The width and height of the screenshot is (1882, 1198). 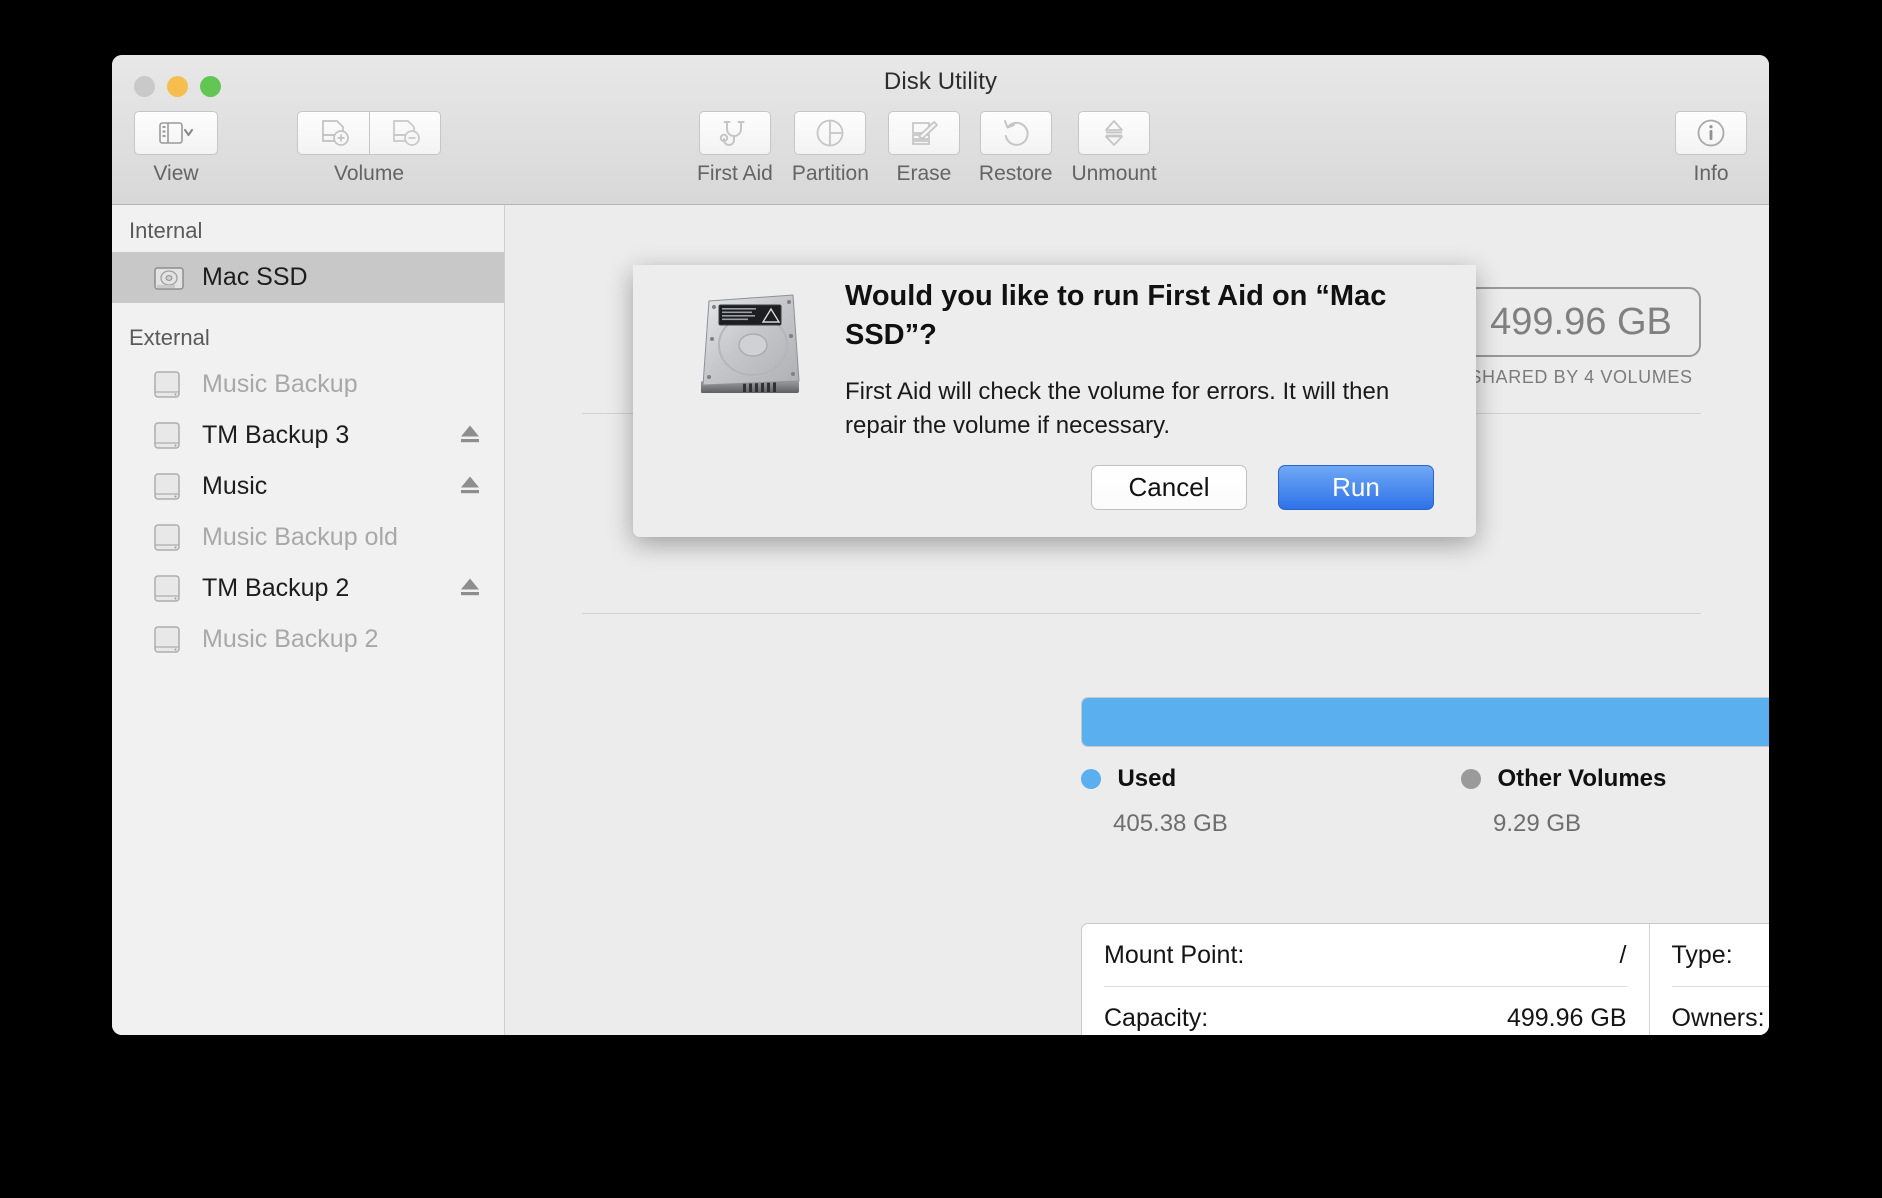 I want to click on capacity-shared-label: SHARED BY 4 VOLUMES, so click(x=1581, y=377).